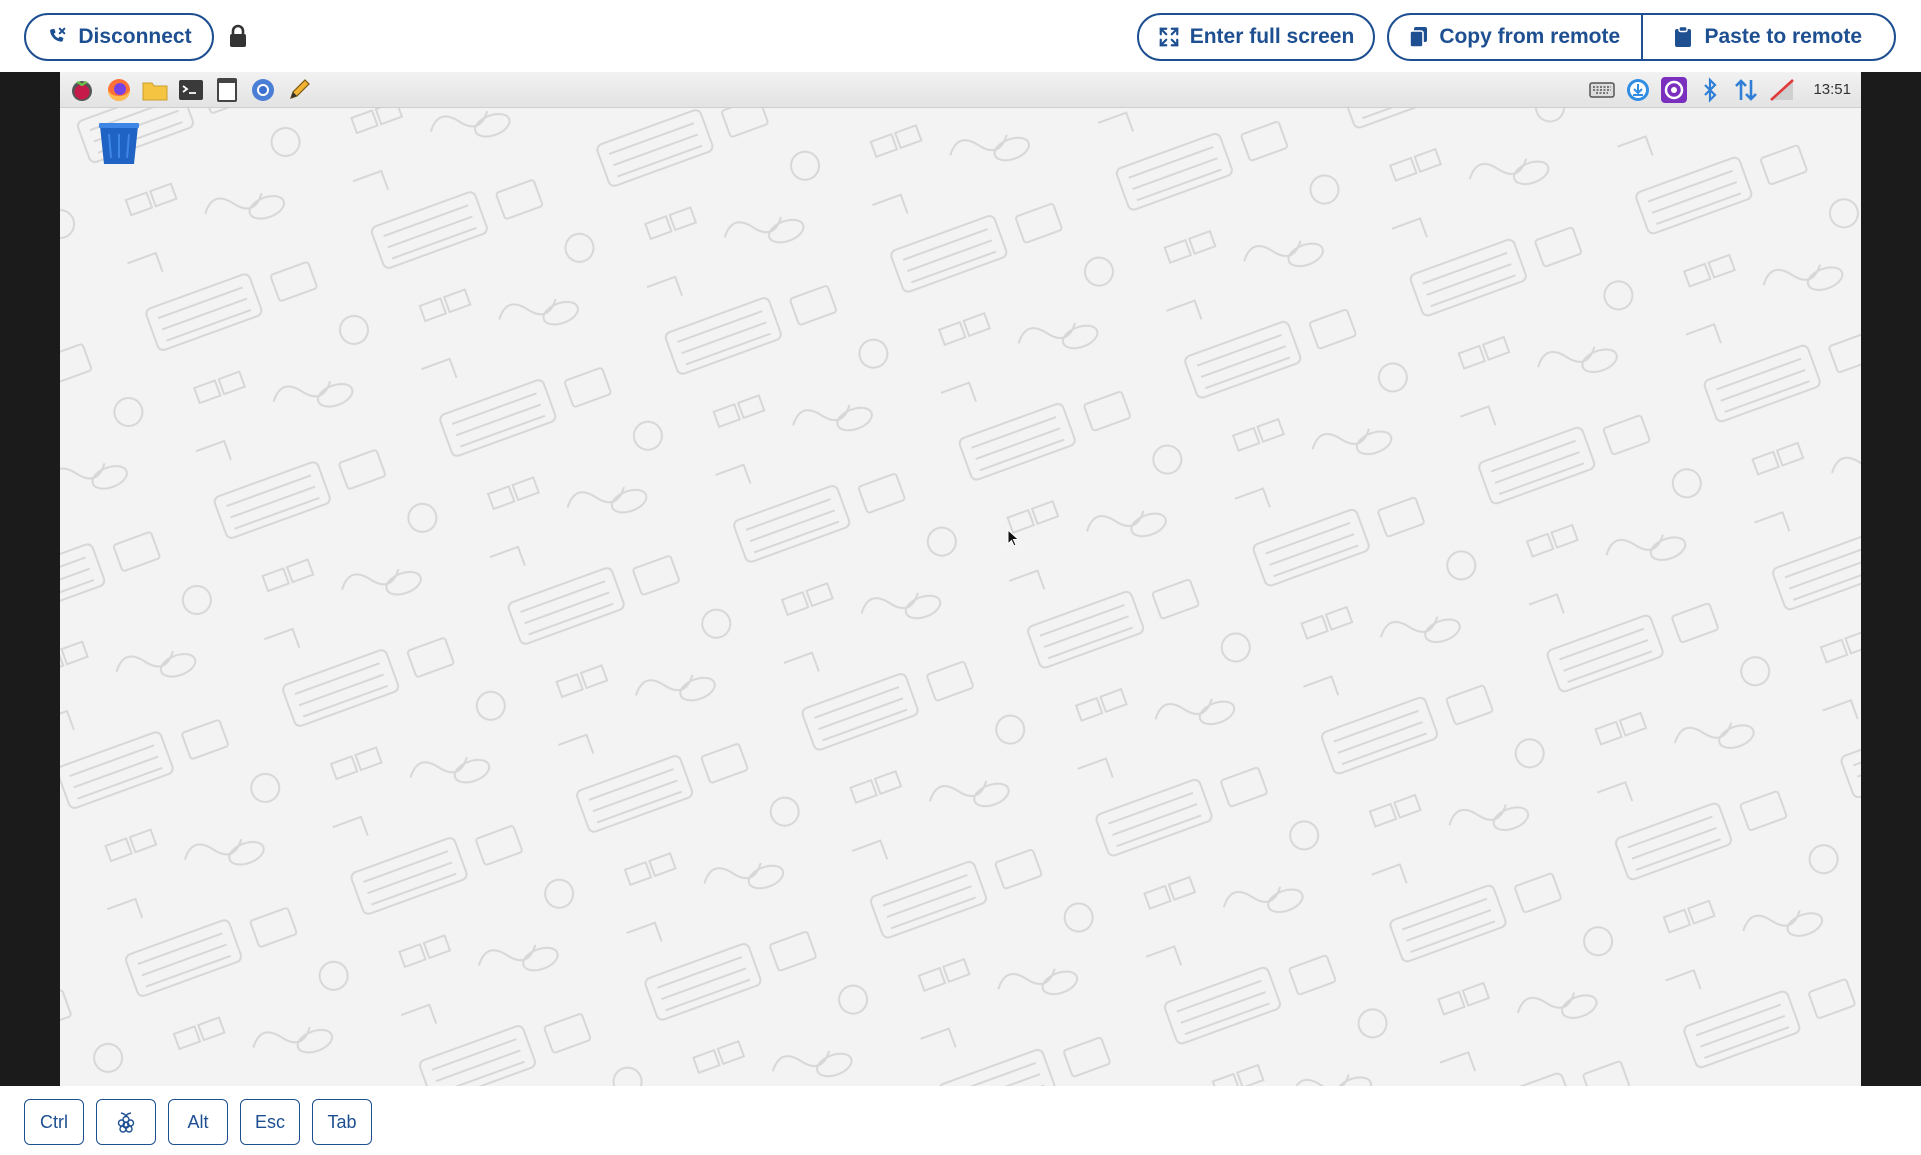 The width and height of the screenshot is (1921, 1155). I want to click on firefox-icon, so click(119, 90).